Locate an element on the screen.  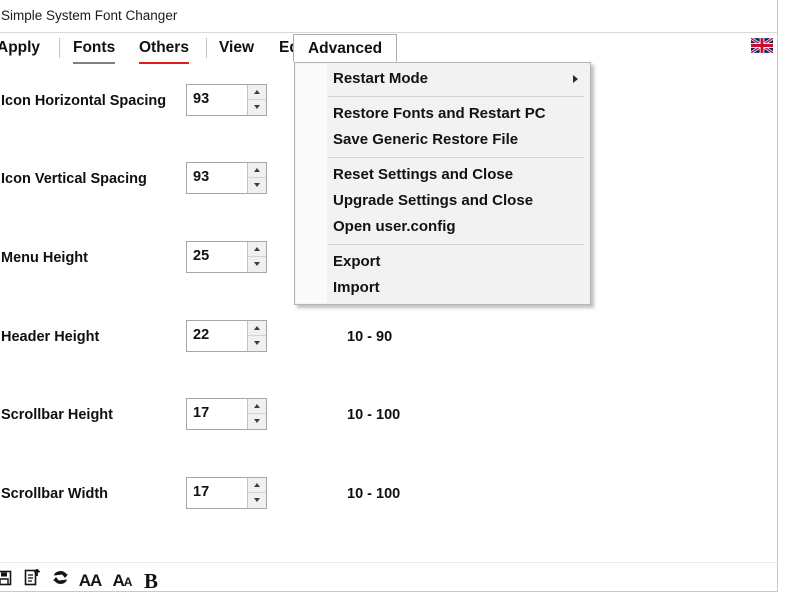
increase-font-icon: AA is located at coordinates (90, 581).